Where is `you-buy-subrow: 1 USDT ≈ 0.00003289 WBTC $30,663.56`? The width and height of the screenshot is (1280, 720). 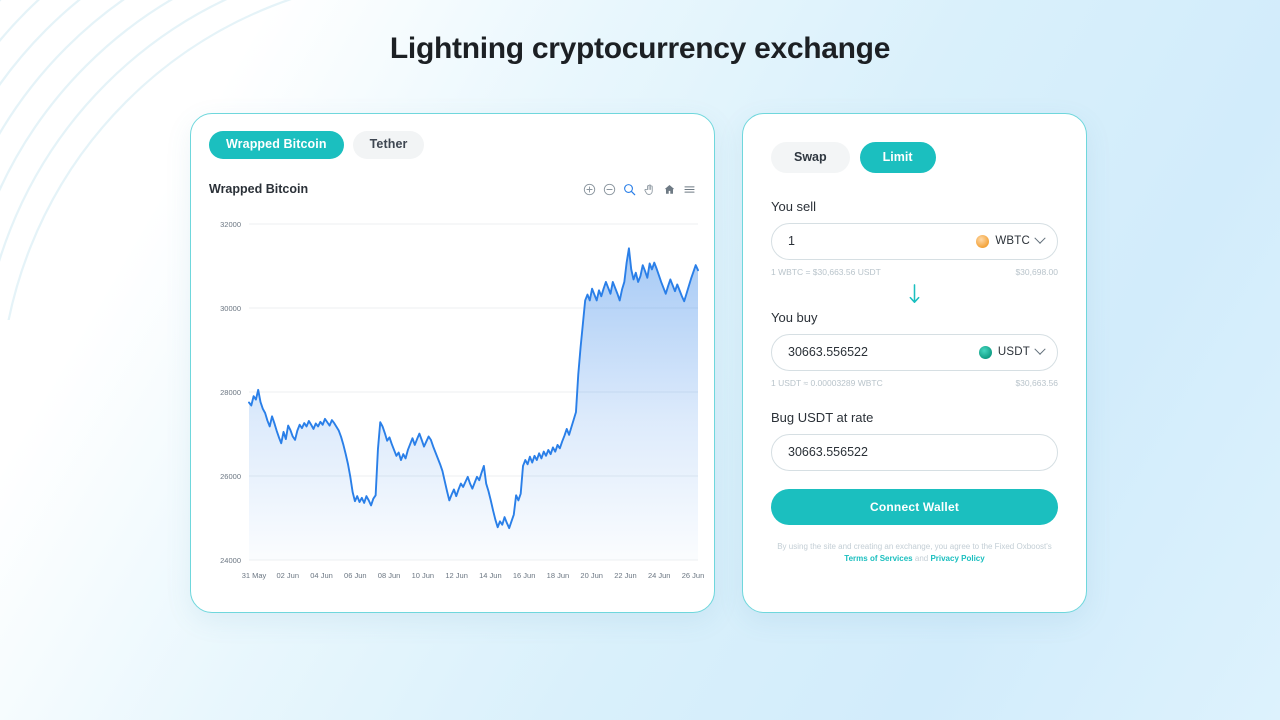
you-buy-subrow: 1 USDT ≈ 0.00003289 WBTC $30,663.56 is located at coordinates (914, 383).